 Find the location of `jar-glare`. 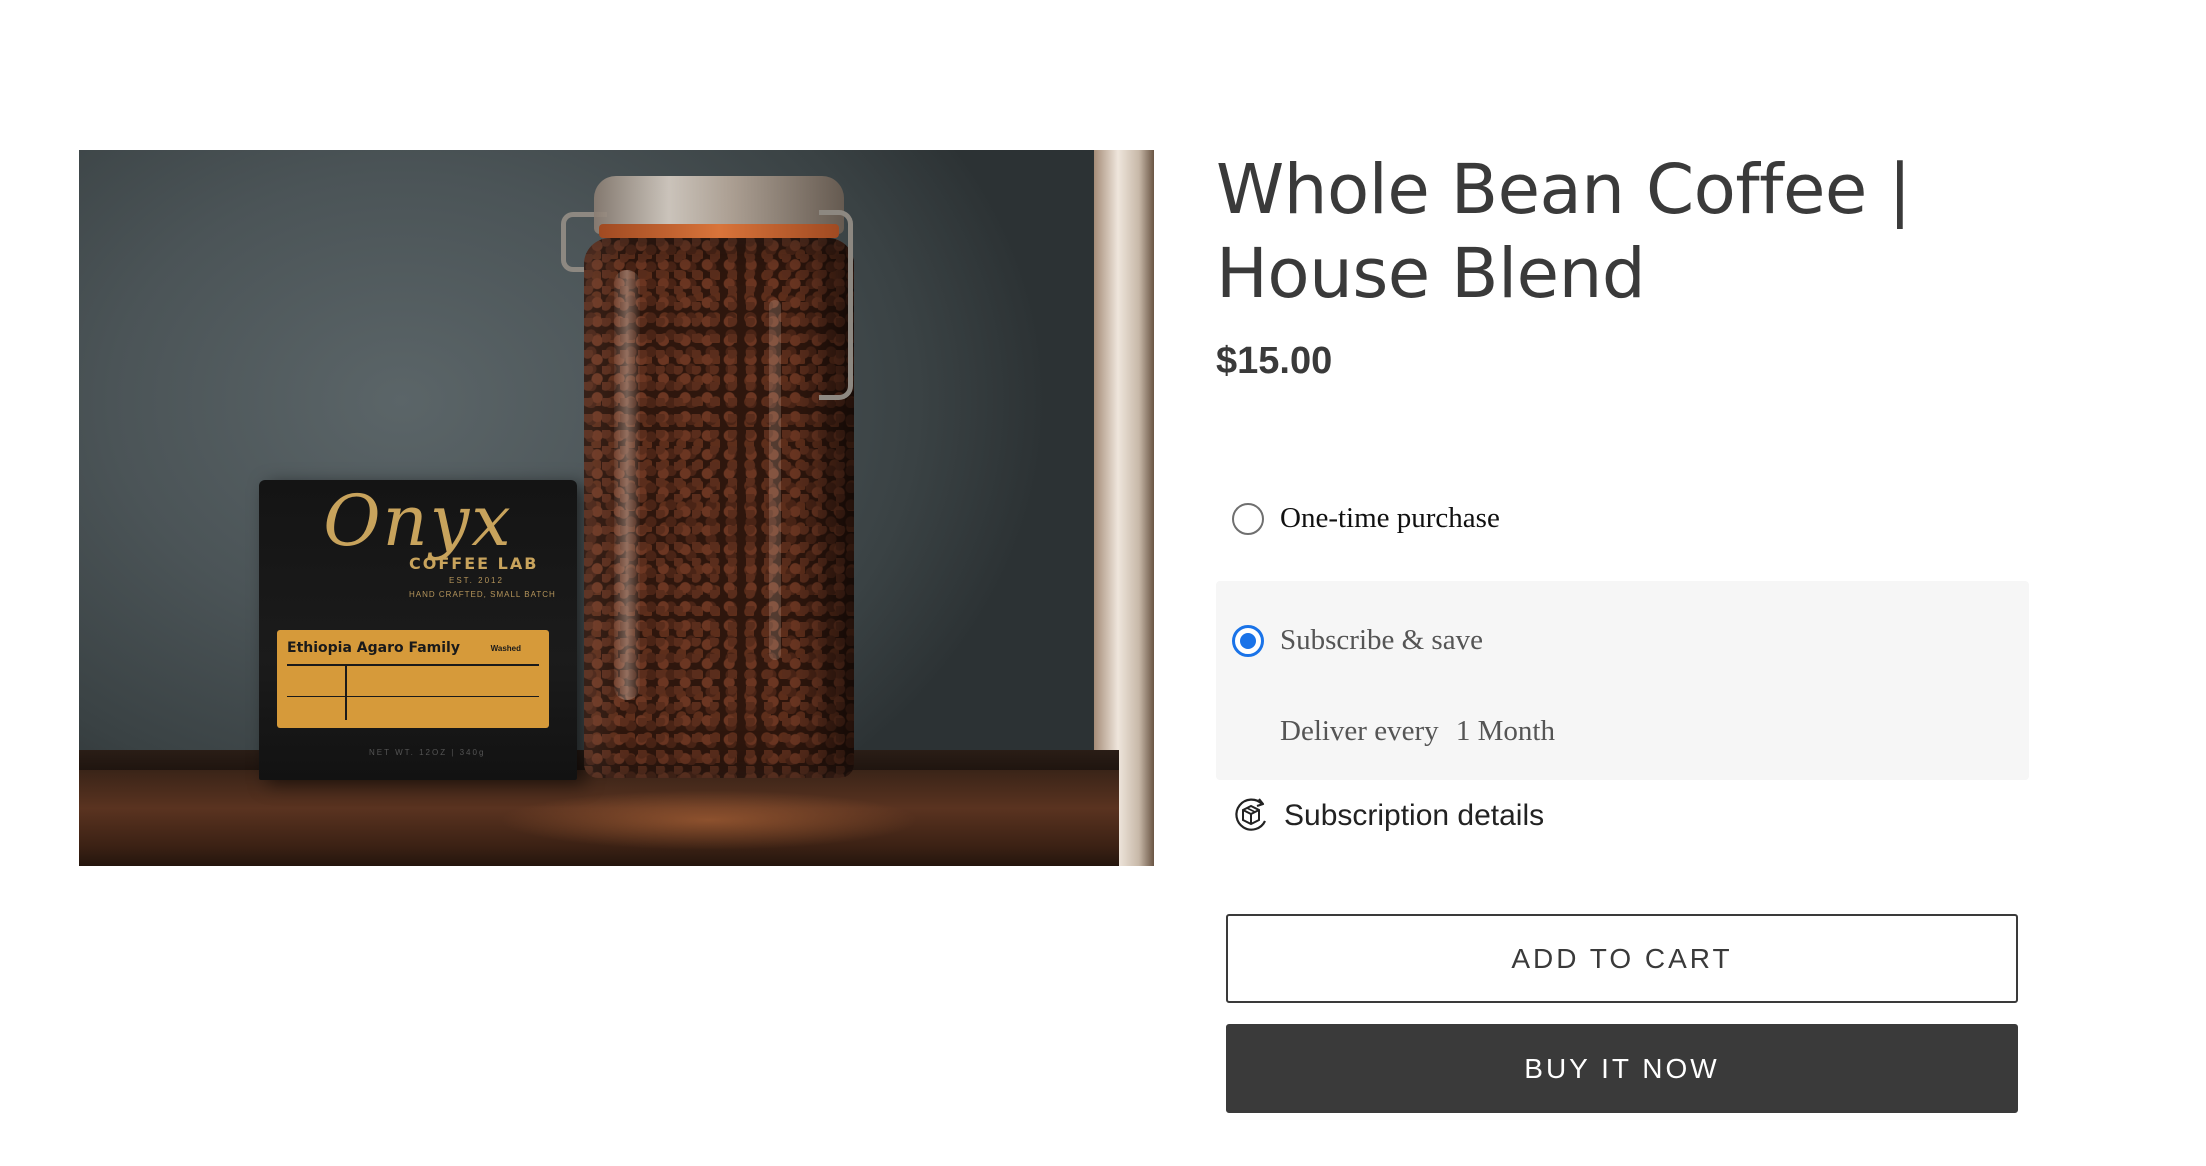

jar-glare is located at coordinates (627, 485).